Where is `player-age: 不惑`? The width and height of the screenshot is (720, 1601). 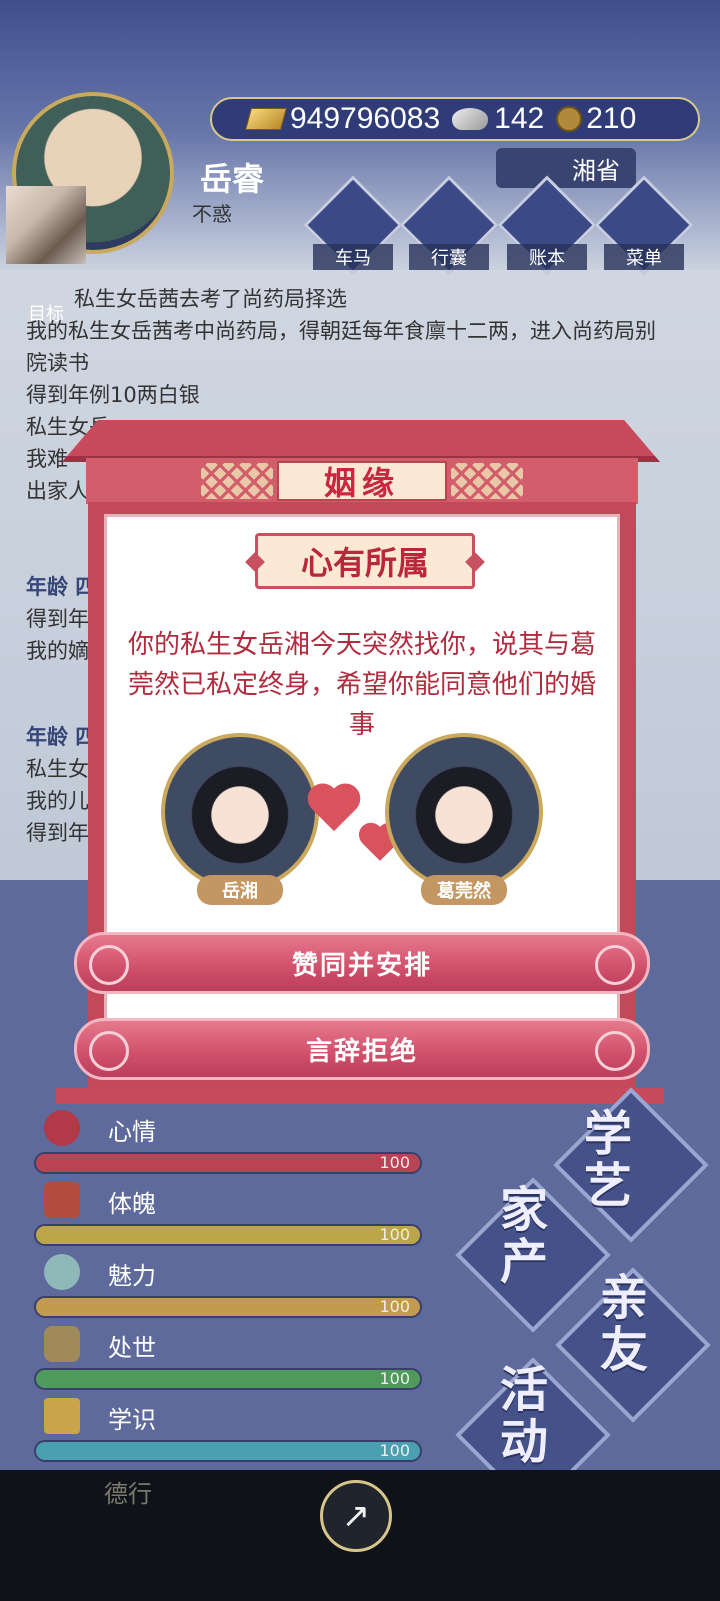
player-age: 不惑 is located at coordinates (212, 214).